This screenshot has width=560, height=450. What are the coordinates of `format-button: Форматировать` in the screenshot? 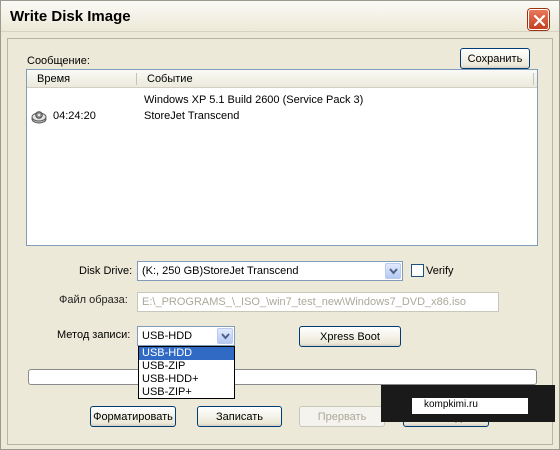 It's located at (133, 416).